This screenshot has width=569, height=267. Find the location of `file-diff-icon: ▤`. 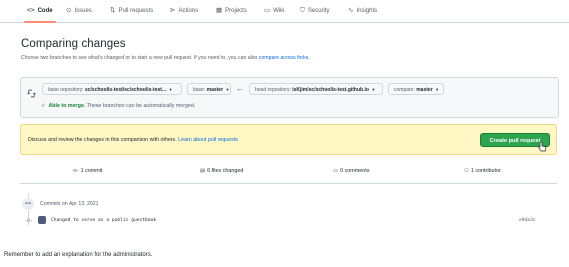

file-diff-icon: ▤ is located at coordinates (203, 171).